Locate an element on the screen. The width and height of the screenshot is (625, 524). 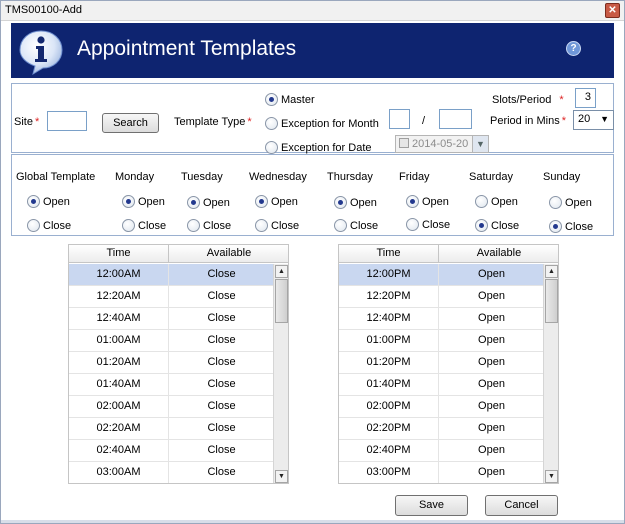
sunday-open-radio is located at coordinates (555, 202).